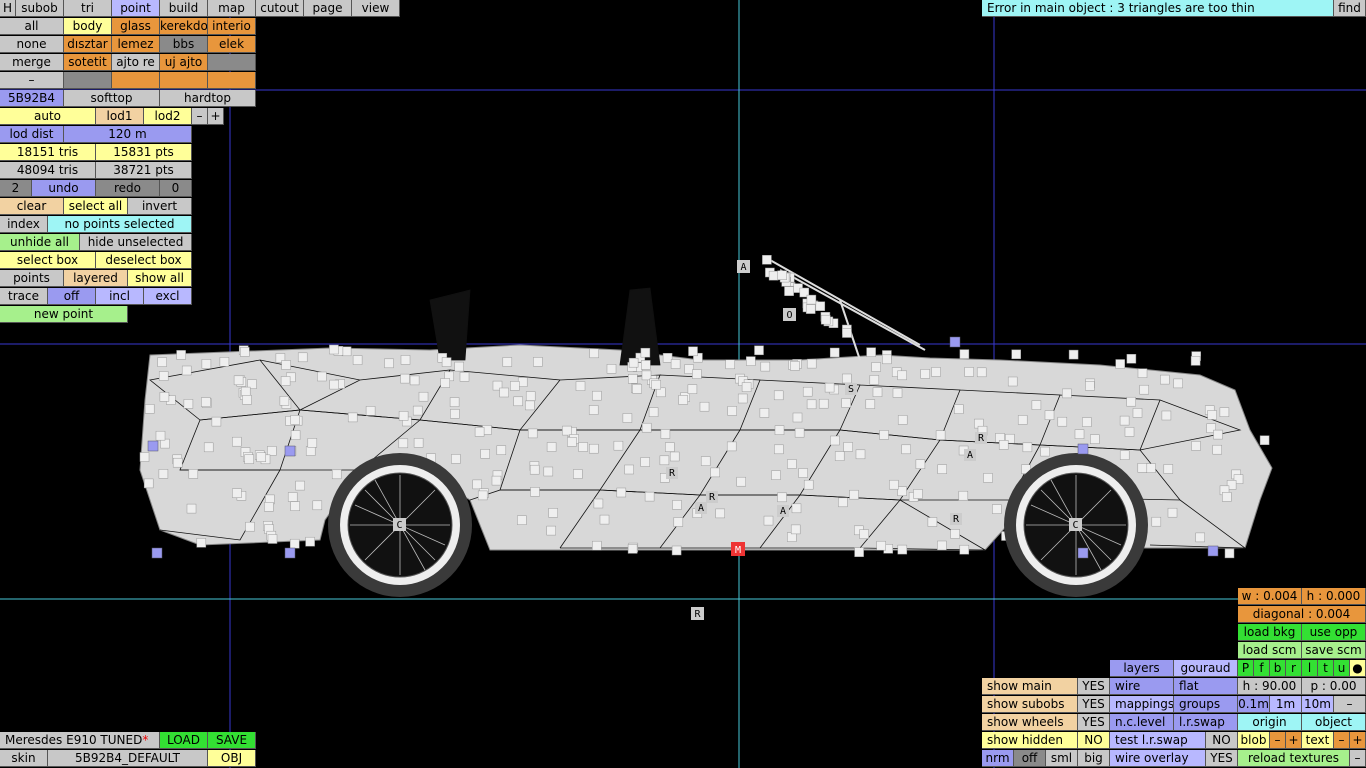  What do you see at coordinates (136, 8) in the screenshot?
I see `menu-point: point` at bounding box center [136, 8].